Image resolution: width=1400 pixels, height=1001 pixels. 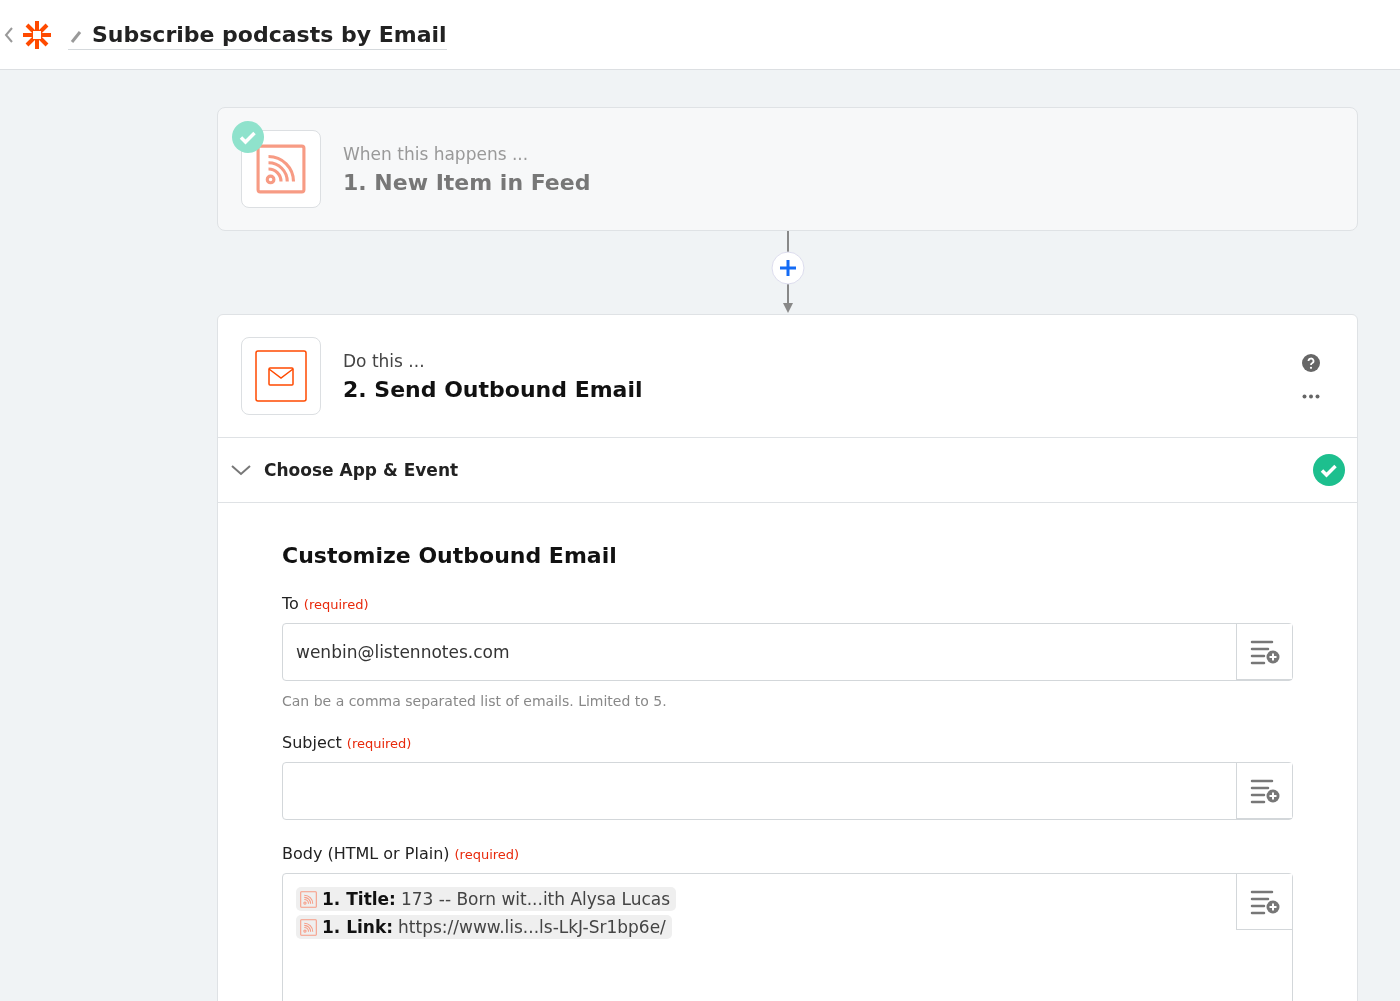 I want to click on input-field: wenbin@listennotes.com, so click(x=787, y=652).